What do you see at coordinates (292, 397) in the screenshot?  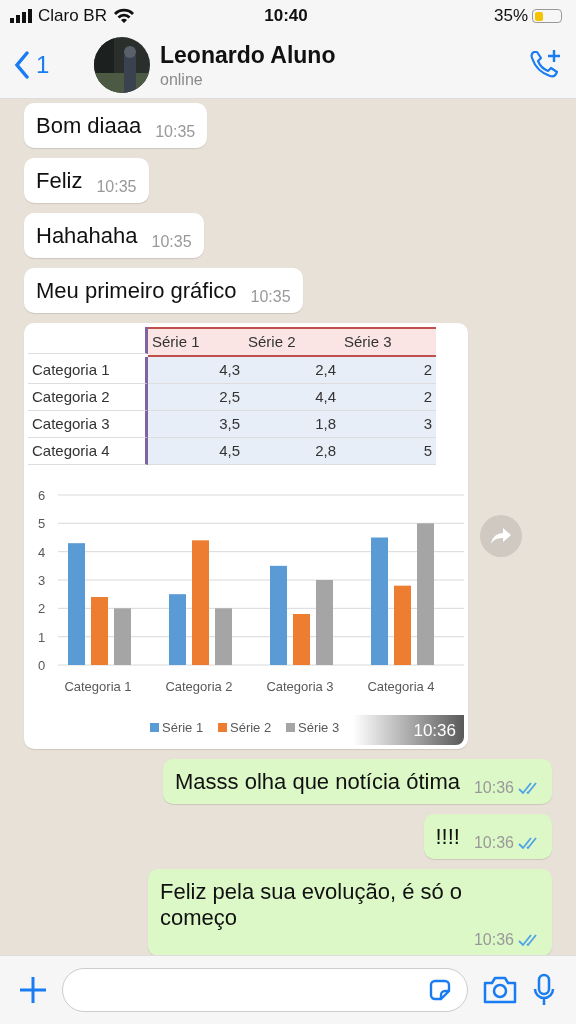 I see `table-cell: 4,4` at bounding box center [292, 397].